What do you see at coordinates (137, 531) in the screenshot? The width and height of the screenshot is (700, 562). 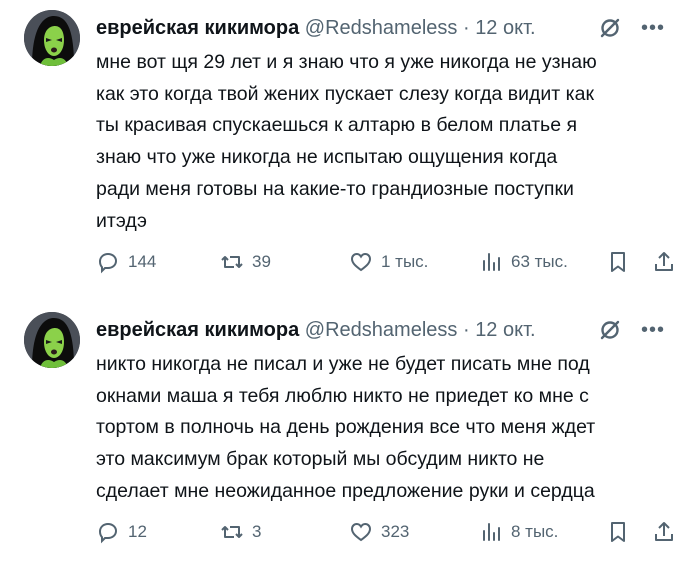 I see `reply-count: 12` at bounding box center [137, 531].